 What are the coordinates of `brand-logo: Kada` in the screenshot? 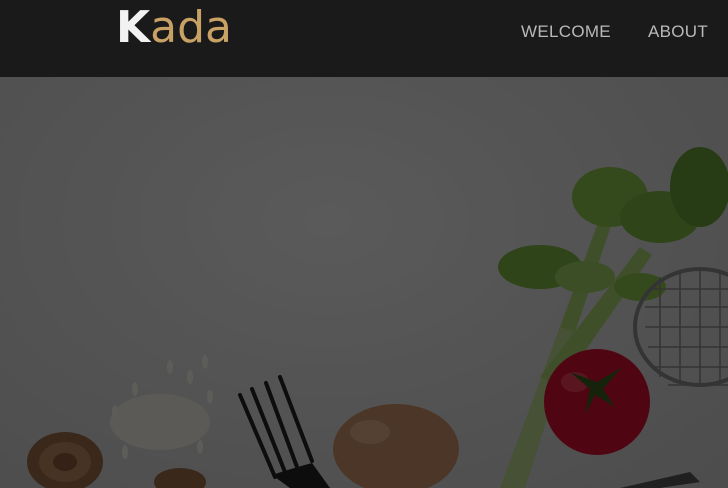 It's located at (174, 28).